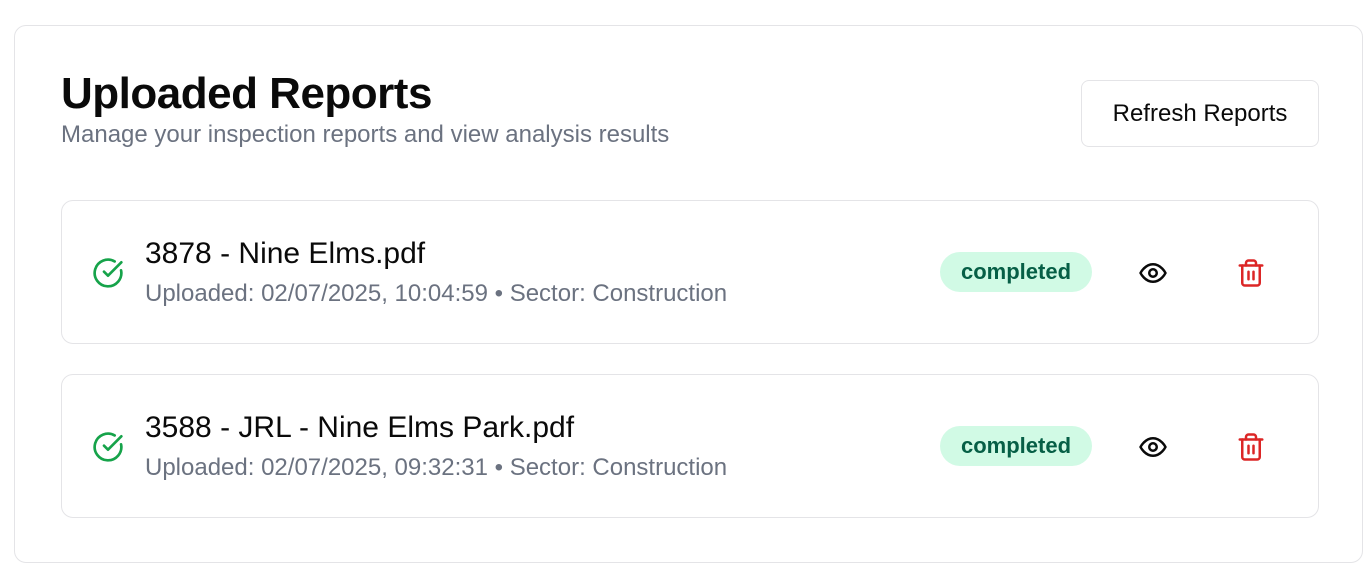 This screenshot has height=570, width=1369. What do you see at coordinates (285, 253) in the screenshot?
I see `report-file-name: 3878 - Nine Elms.pdf` at bounding box center [285, 253].